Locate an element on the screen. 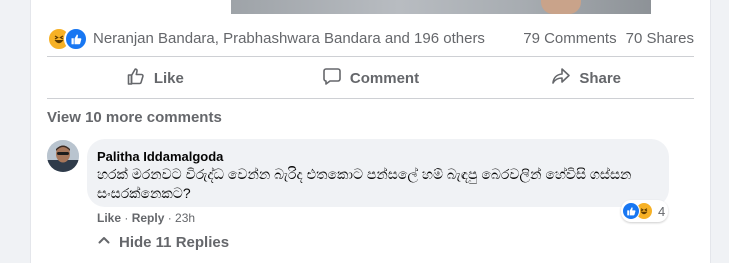 This screenshot has width=729, height=263. hide-replies-button: Hide 11 Replies is located at coordinates (163, 242).